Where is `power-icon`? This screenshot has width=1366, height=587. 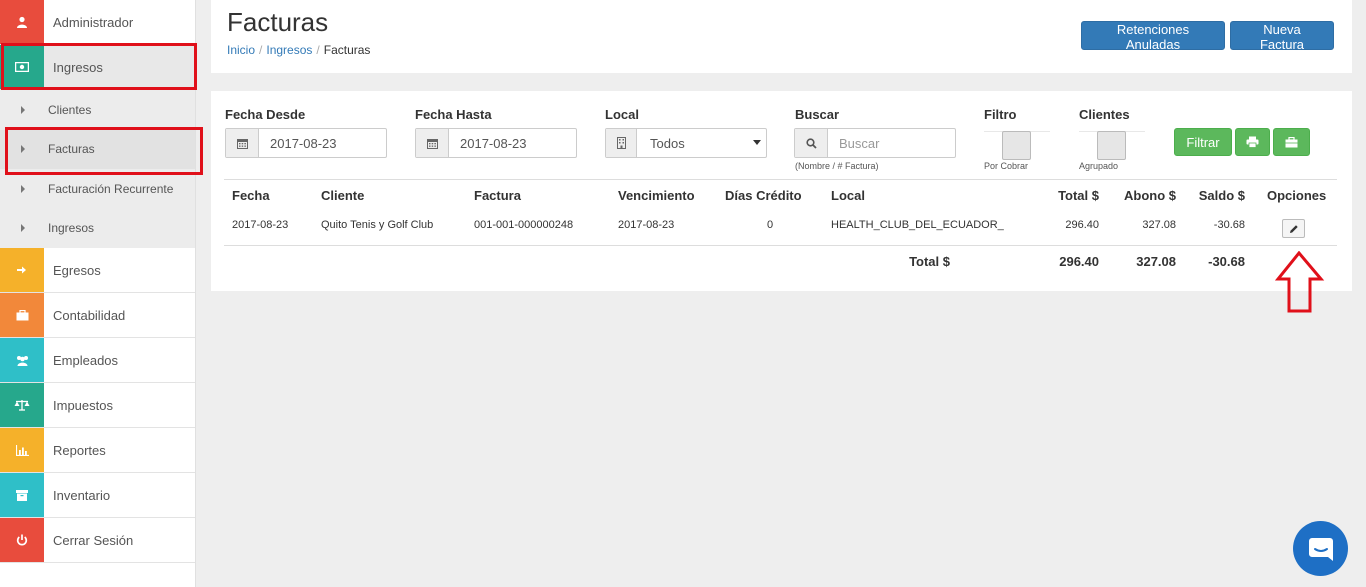 power-icon is located at coordinates (22, 540).